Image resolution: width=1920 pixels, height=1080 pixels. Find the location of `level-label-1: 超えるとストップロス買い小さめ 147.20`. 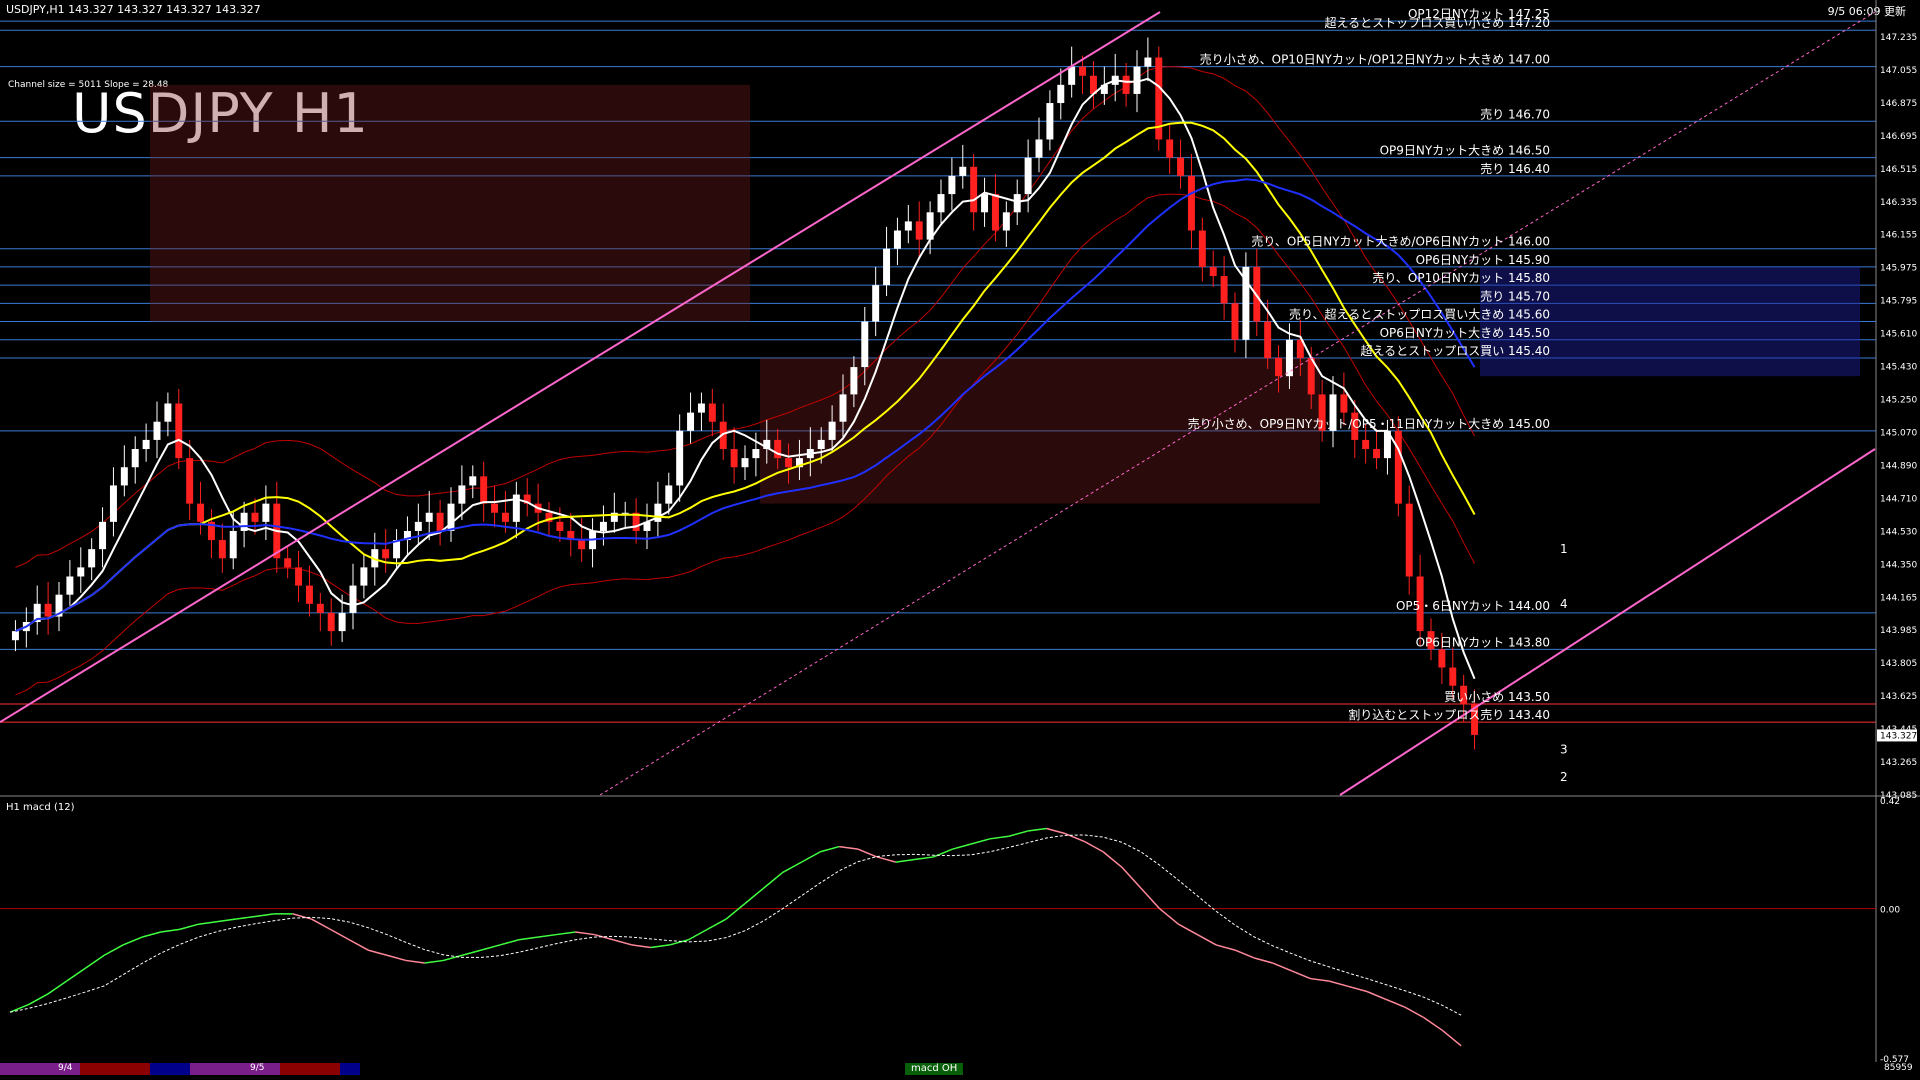

level-label-1: 超えるとストップロス買い小さめ 147.20 is located at coordinates (1437, 22).